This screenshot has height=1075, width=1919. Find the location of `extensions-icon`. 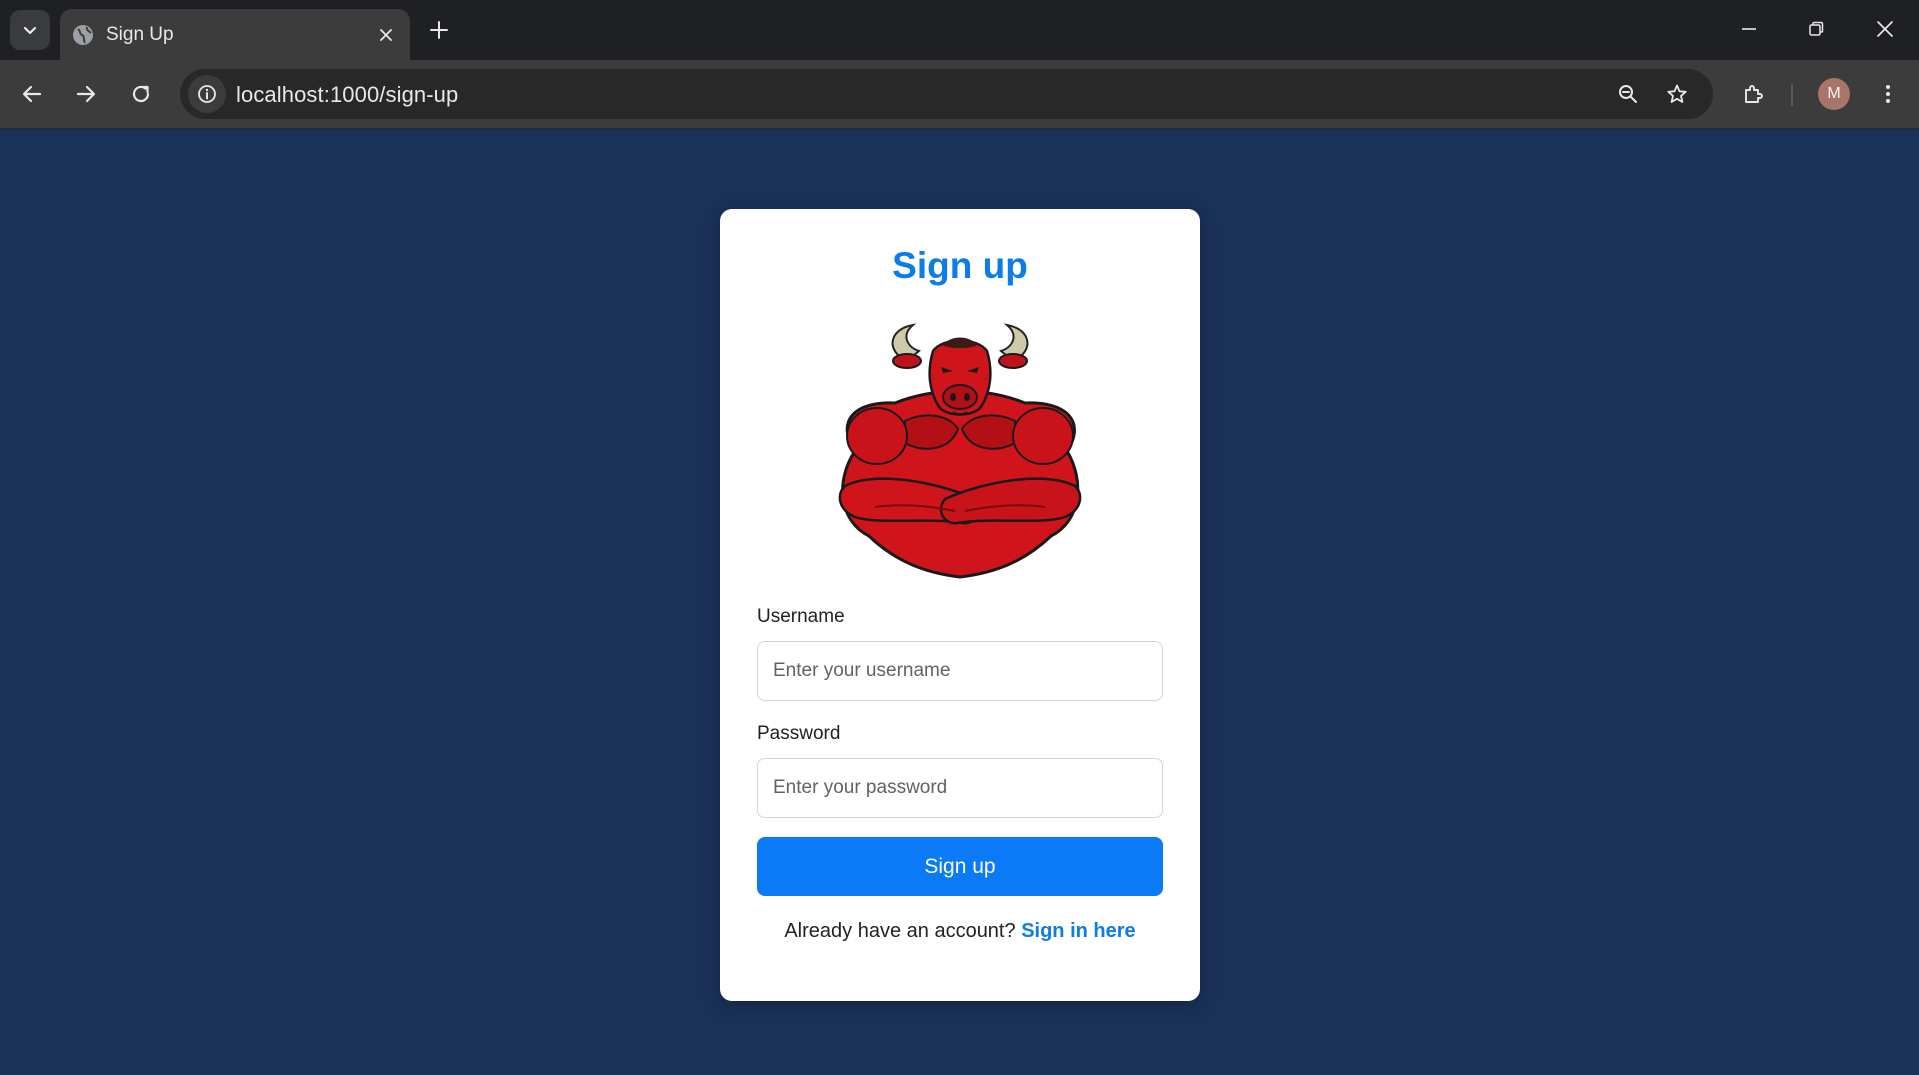

extensions-icon is located at coordinates (1754, 94).